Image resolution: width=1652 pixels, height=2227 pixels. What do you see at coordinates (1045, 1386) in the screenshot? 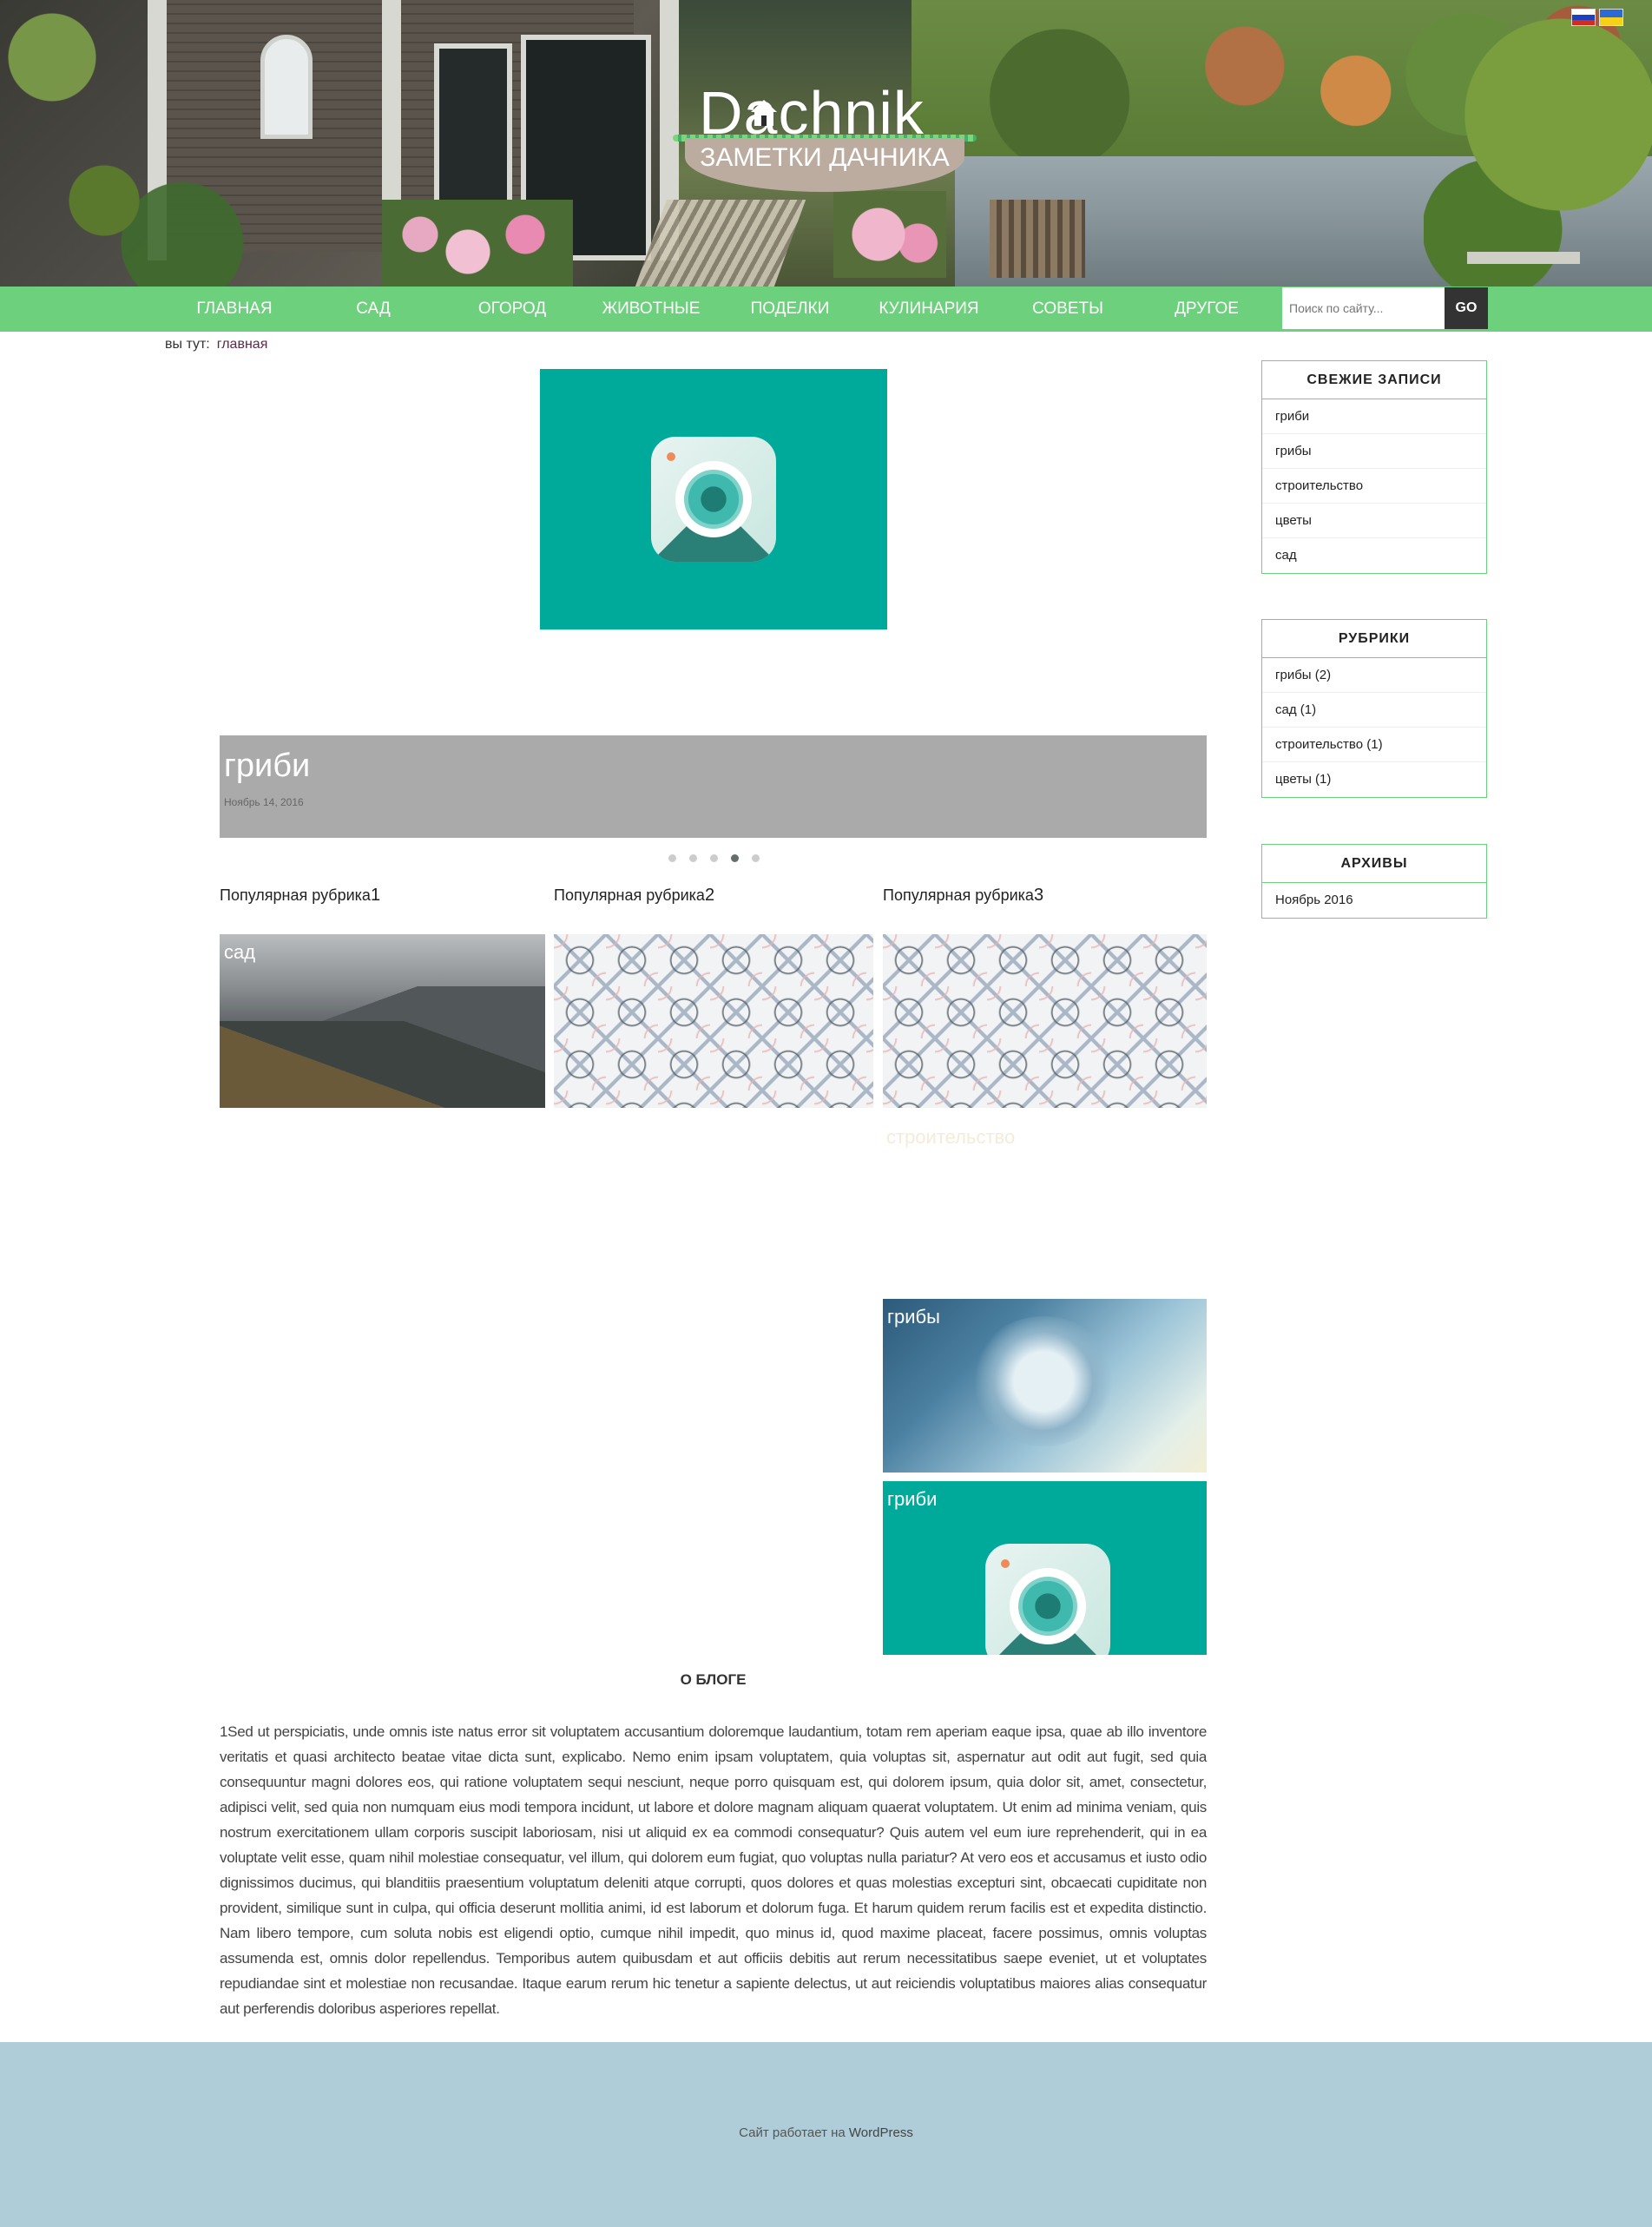
I see `post-tile-mushrooms: грибы` at bounding box center [1045, 1386].